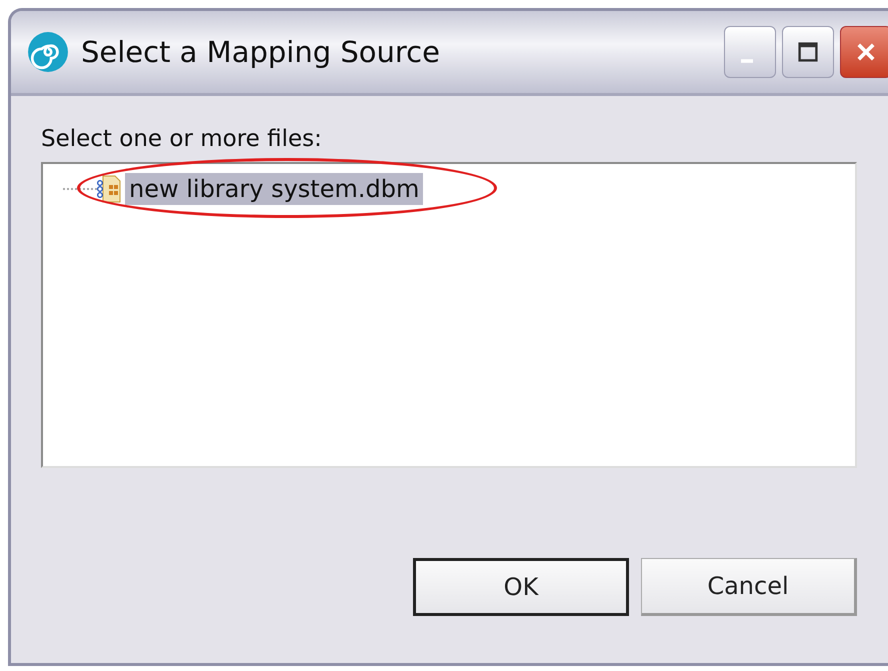  I want to click on maximize-button, so click(808, 52).